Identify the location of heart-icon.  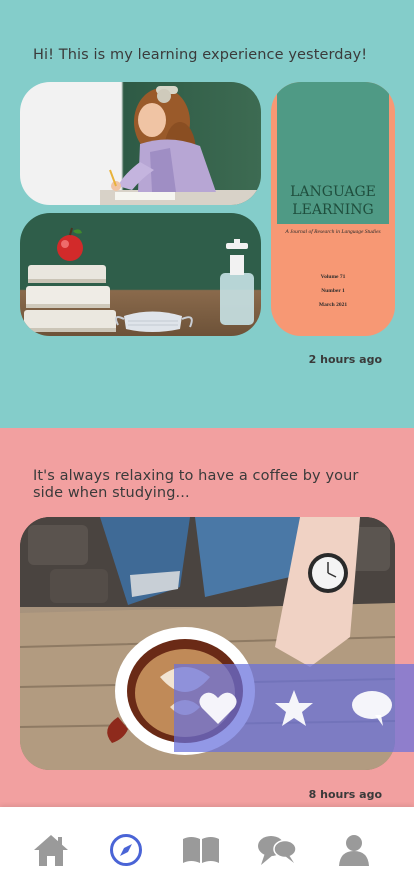
(218, 708).